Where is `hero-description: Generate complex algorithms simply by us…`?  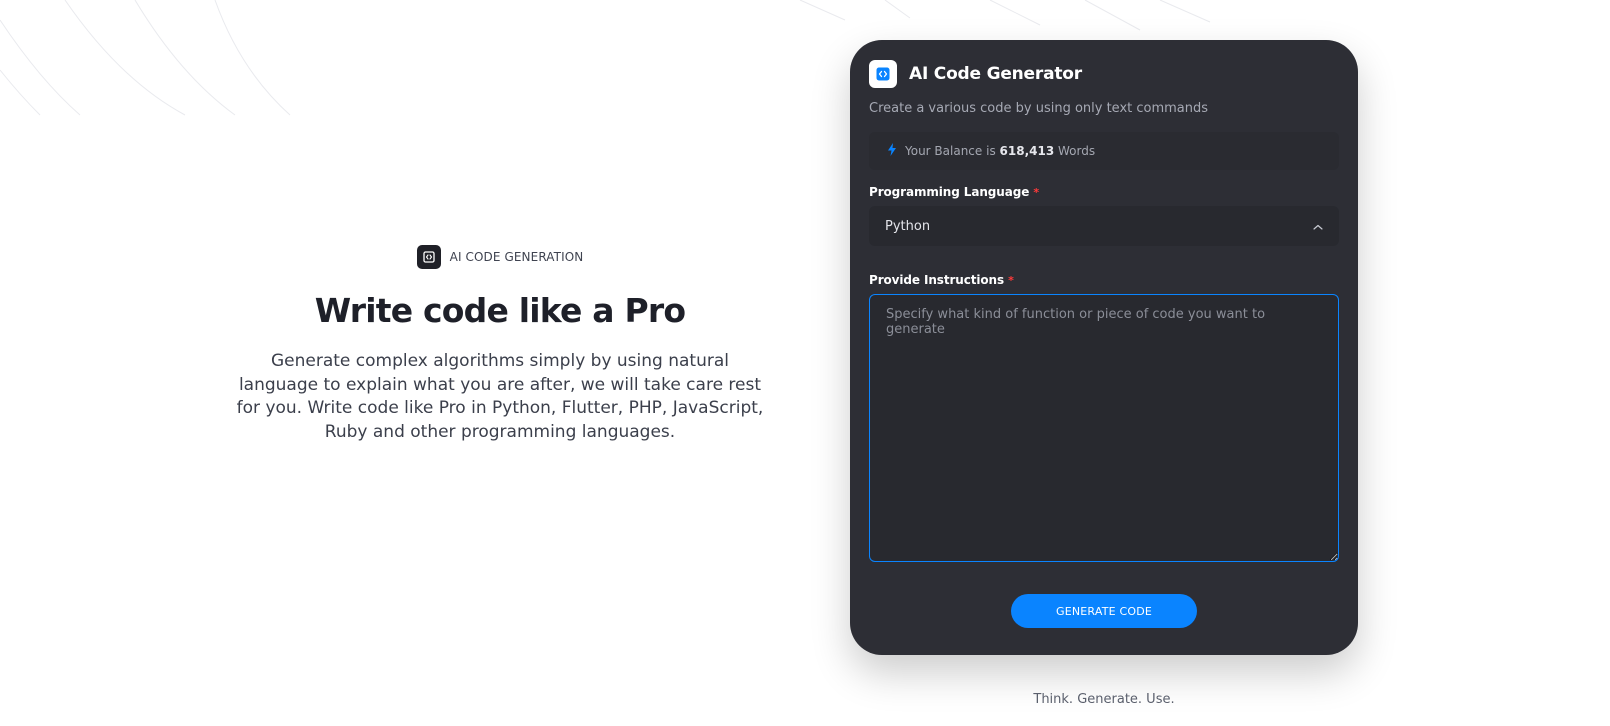 hero-description: Generate complex algorithms simply by us… is located at coordinates (500, 396).